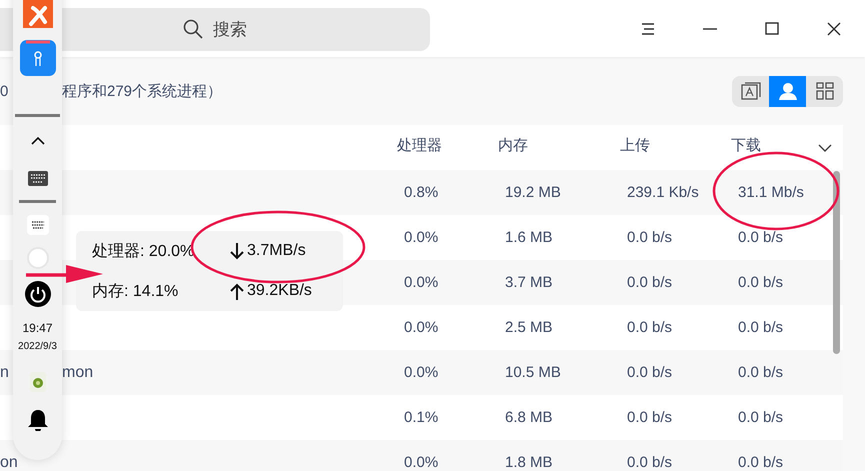 This screenshot has height=471, width=865. Describe the element at coordinates (663, 192) in the screenshot. I see `table-cell-text: 239.1 Kb/s` at that location.